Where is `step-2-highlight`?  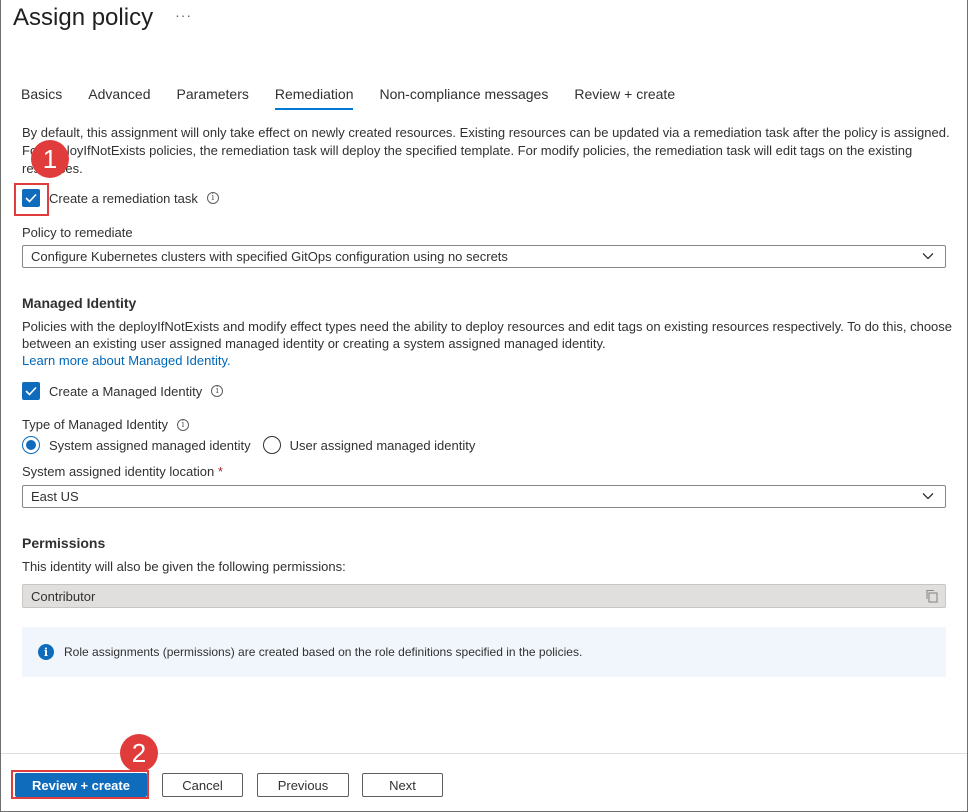
step-2-highlight is located at coordinates (80, 784).